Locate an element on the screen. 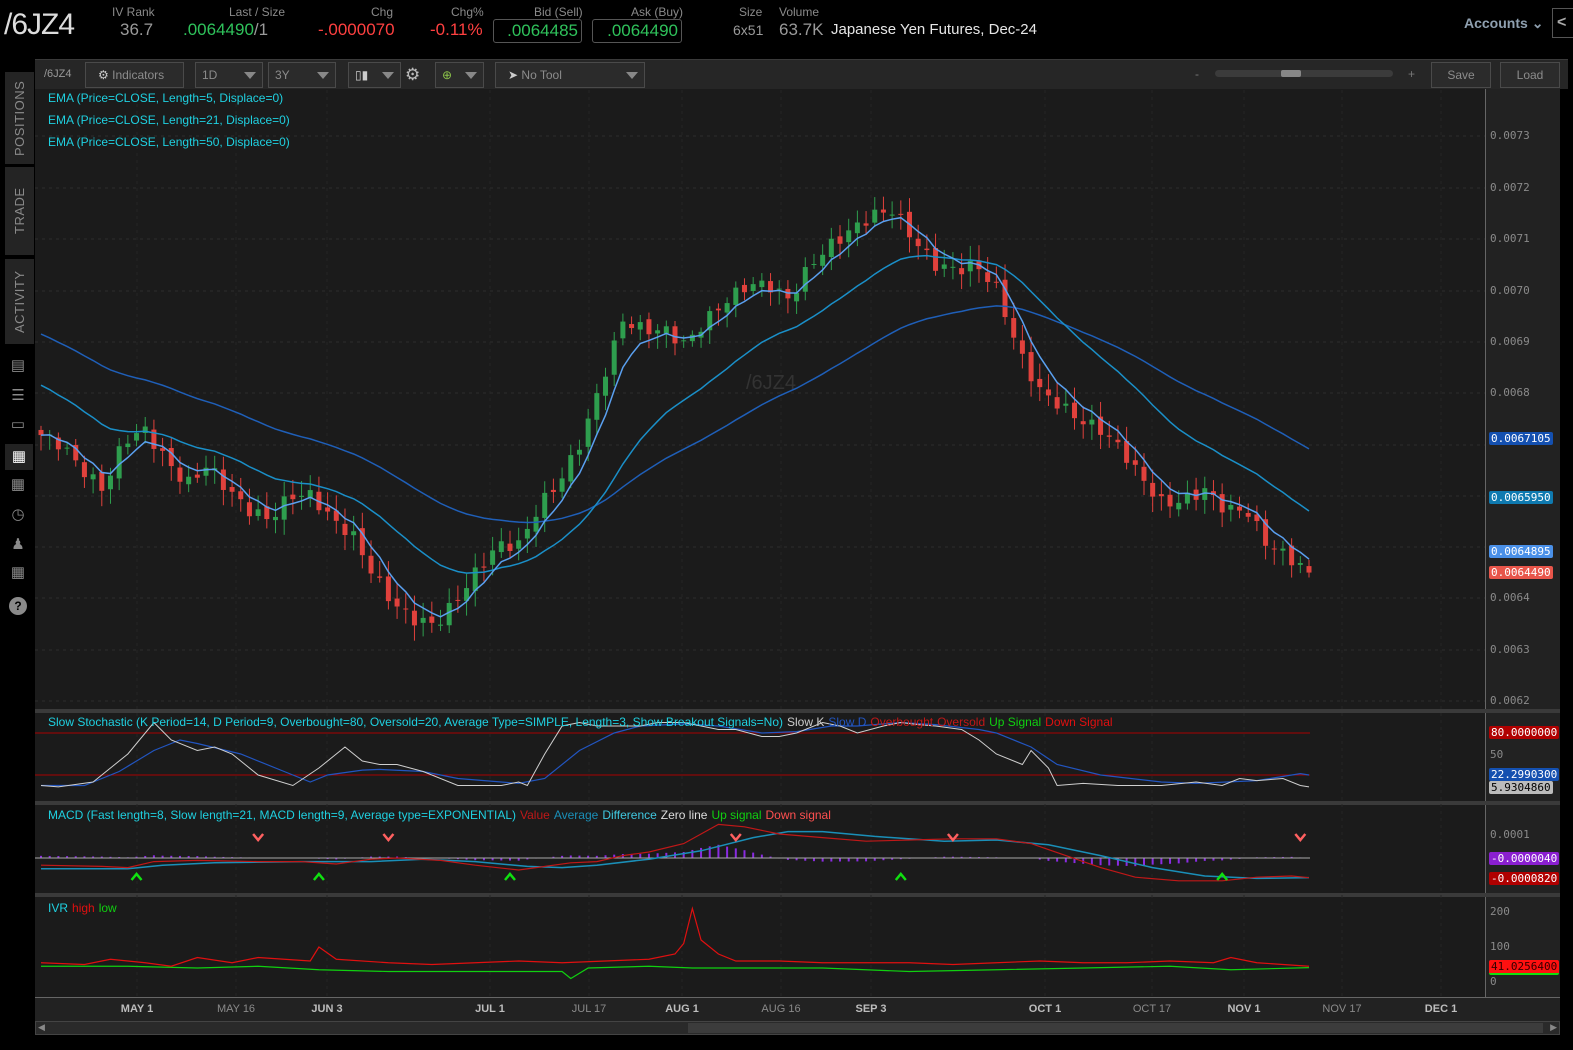  ivr-low-line is located at coordinates (675, 972).